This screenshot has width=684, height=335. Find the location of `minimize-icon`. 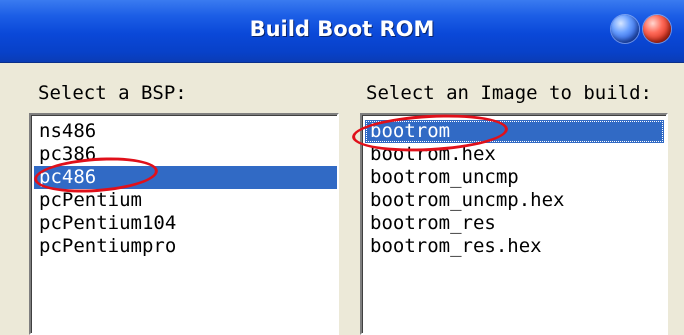

minimize-icon is located at coordinates (625, 29).